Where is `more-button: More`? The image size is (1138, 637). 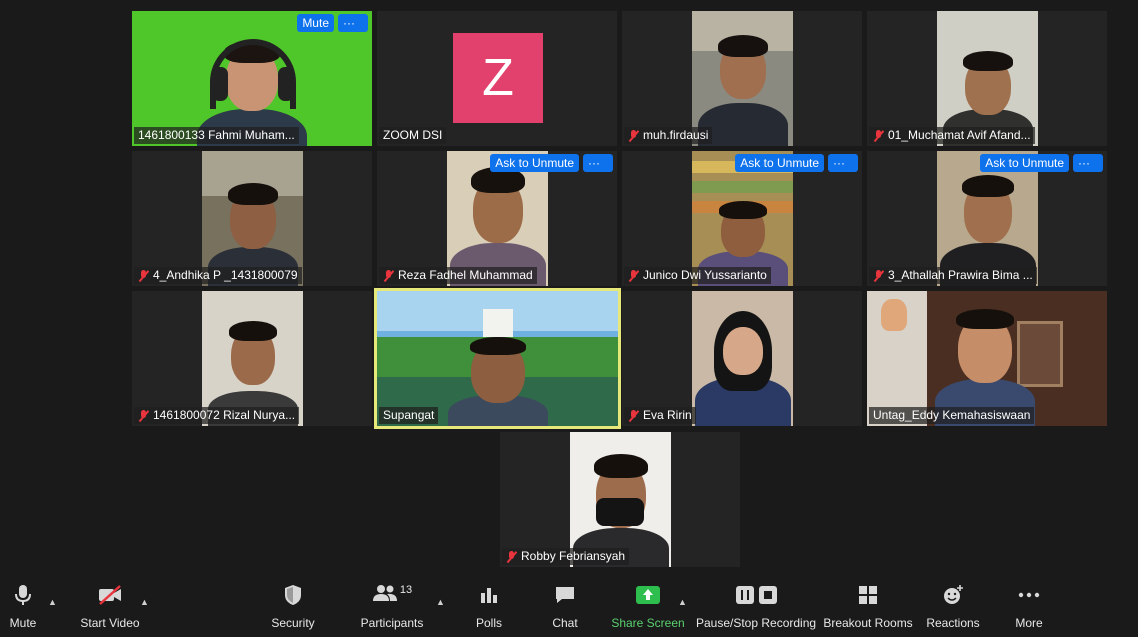
more-button: More is located at coordinates (1029, 608).